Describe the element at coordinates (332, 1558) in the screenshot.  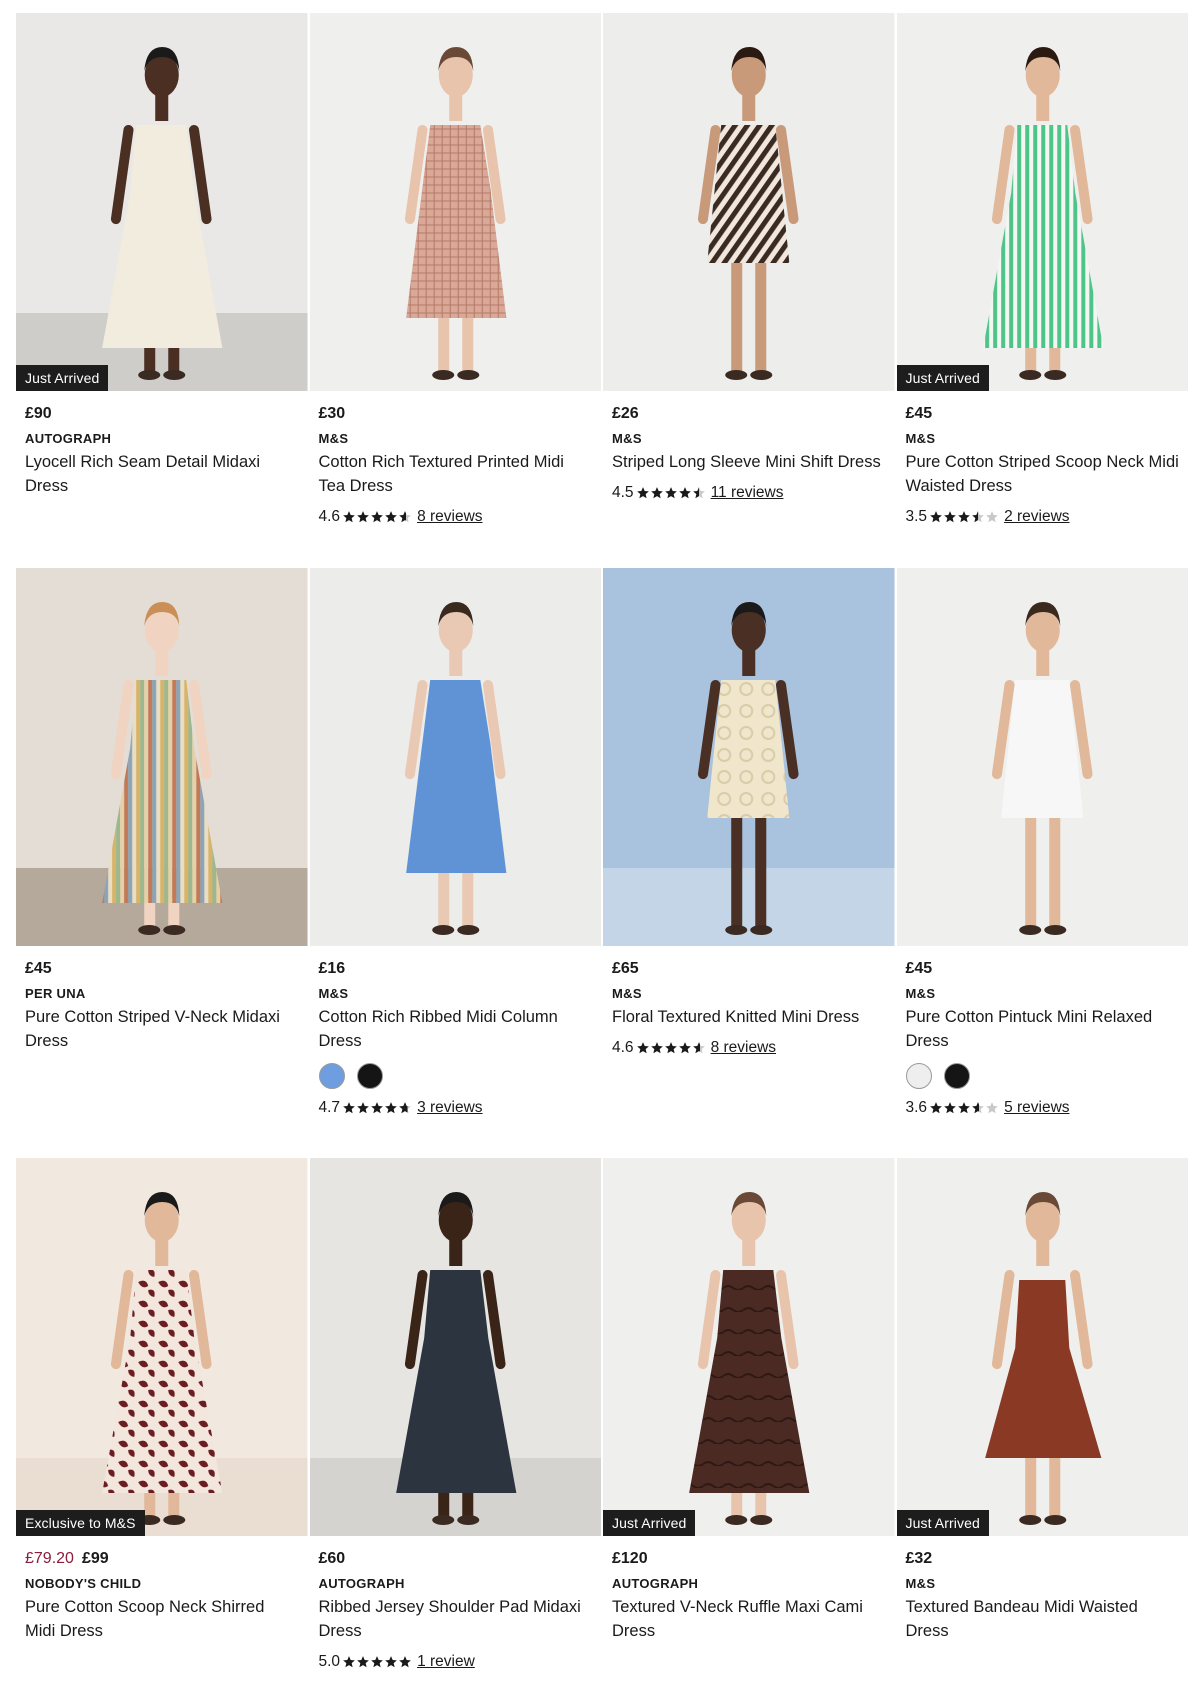
I see `regular-price: £60` at that location.